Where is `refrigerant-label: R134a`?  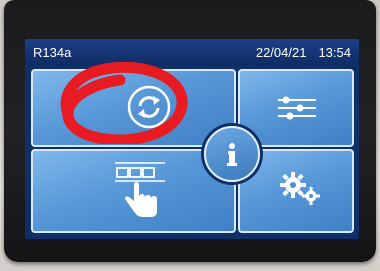
refrigerant-label: R134a is located at coordinates (52, 52).